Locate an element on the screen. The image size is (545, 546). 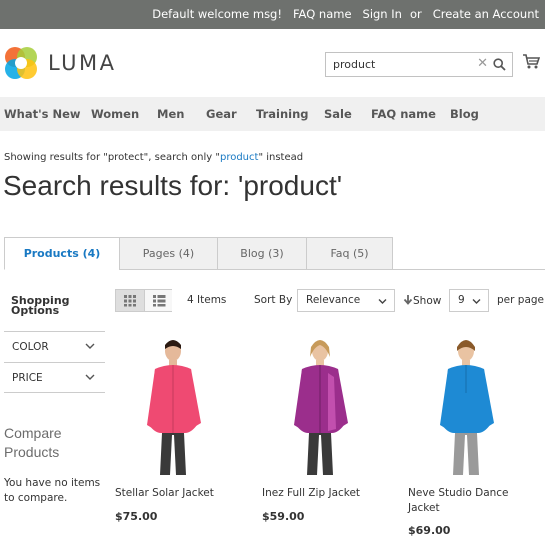
tab-products: Products (4) is located at coordinates (62, 253).